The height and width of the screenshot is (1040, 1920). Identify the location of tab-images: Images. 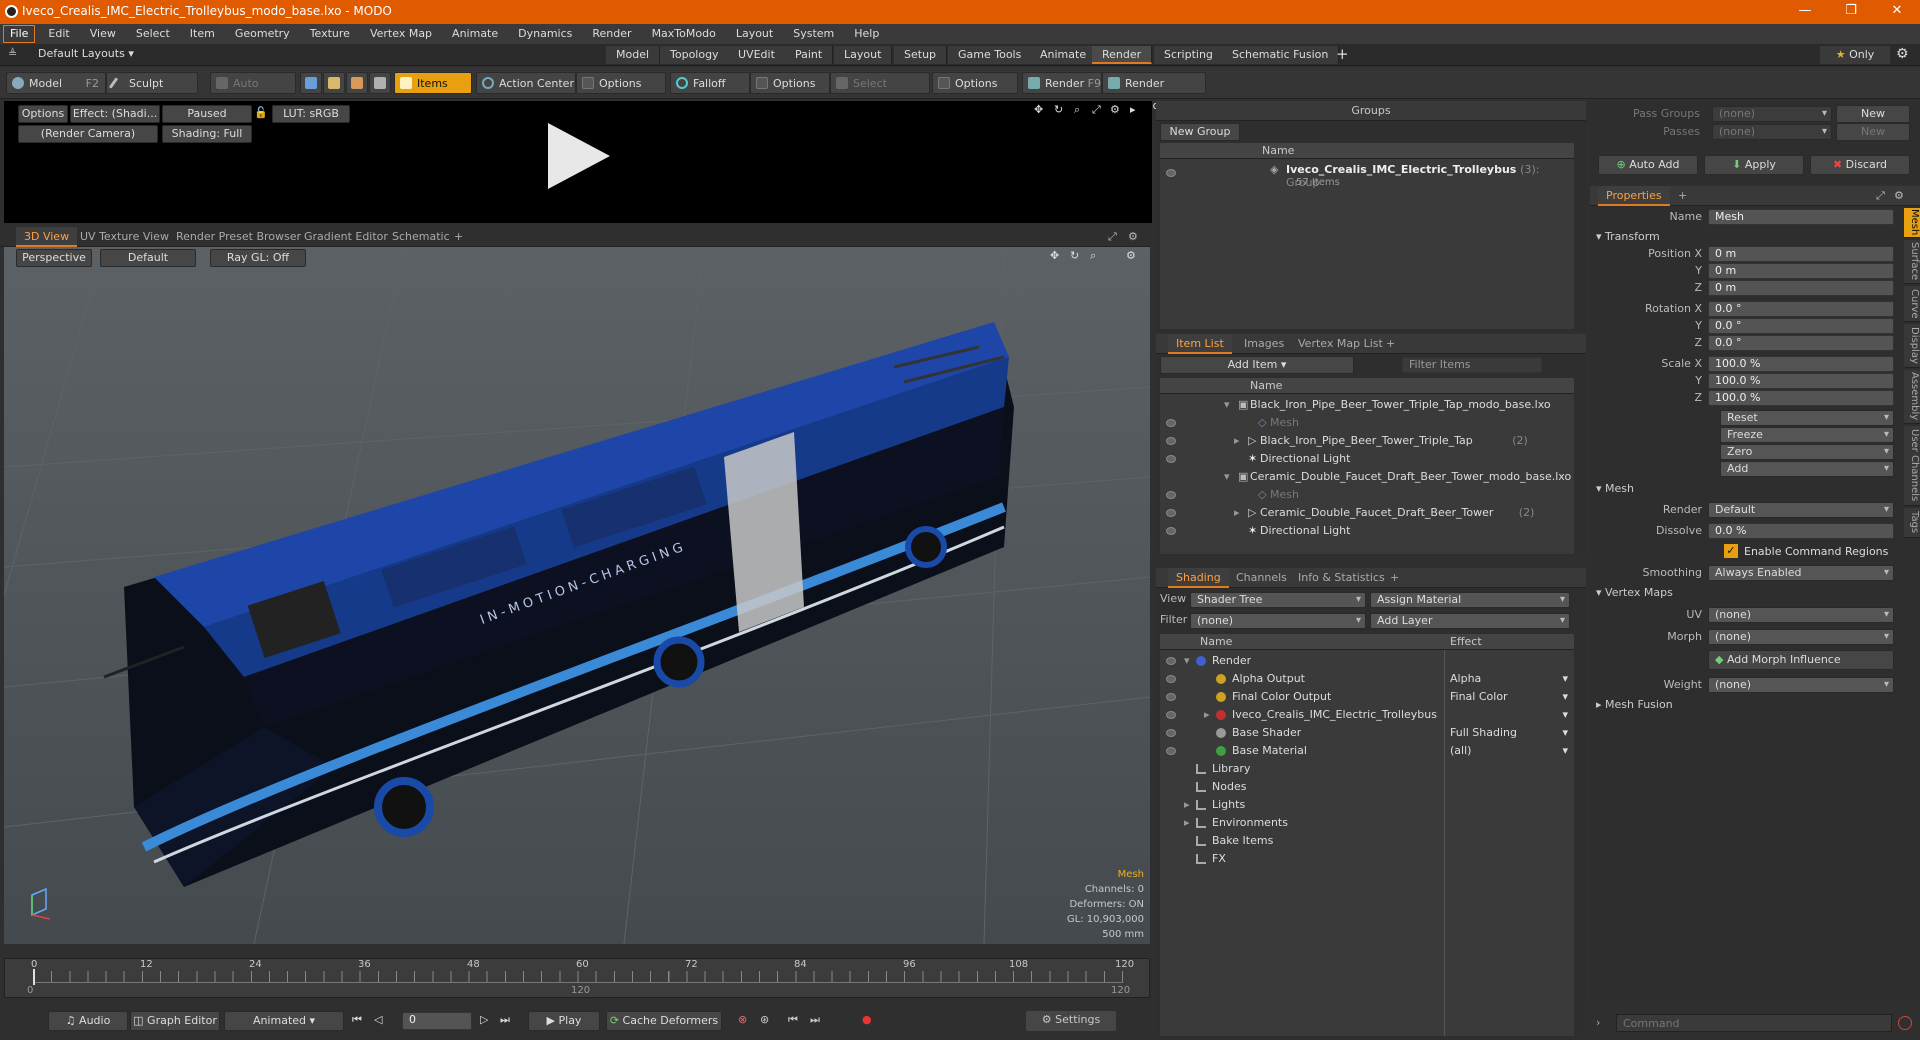
(1264, 344).